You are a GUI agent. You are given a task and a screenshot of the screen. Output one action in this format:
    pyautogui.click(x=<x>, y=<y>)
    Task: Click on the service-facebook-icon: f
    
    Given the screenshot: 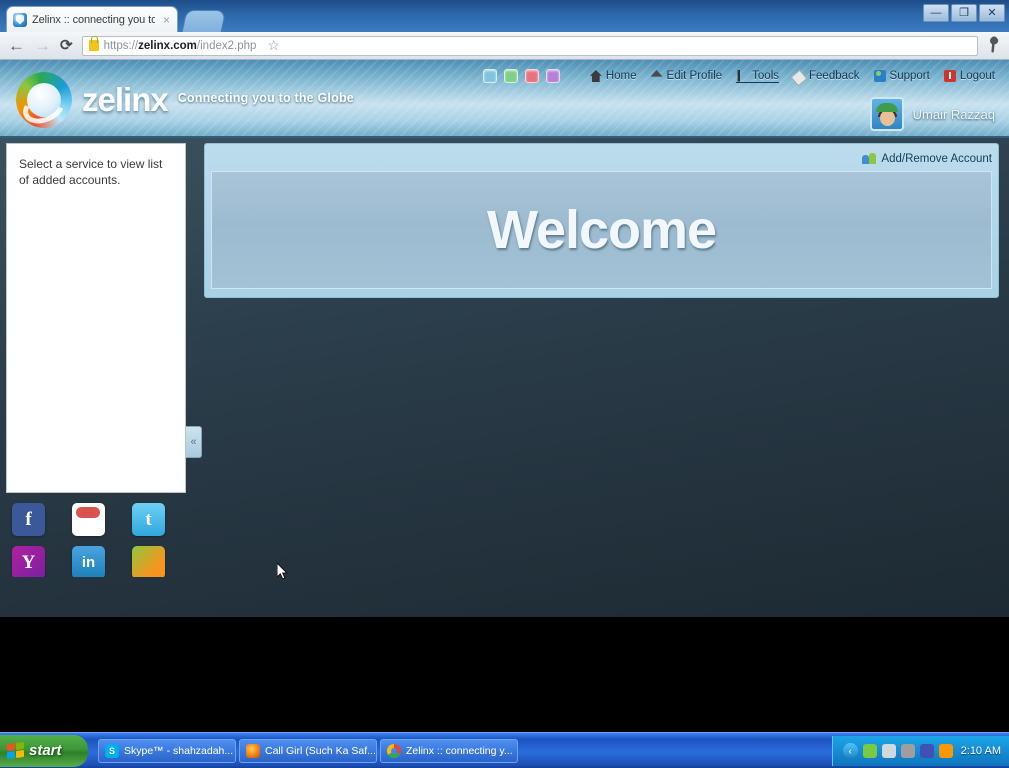 What is the action you would take?
    pyautogui.click(x=28, y=519)
    